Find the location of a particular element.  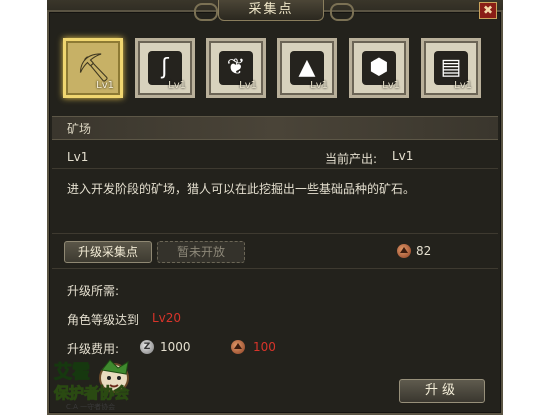

cost-label: 升级费用: is located at coordinates (93, 349).